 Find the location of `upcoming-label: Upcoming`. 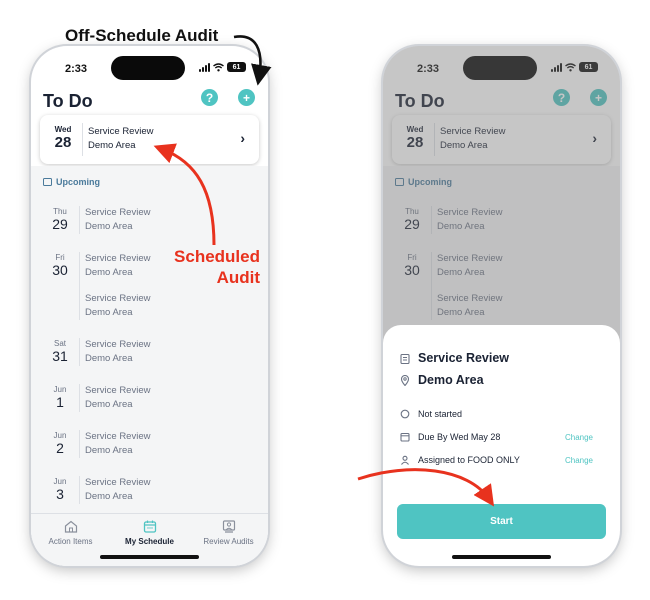

upcoming-label: Upcoming is located at coordinates (78, 182).